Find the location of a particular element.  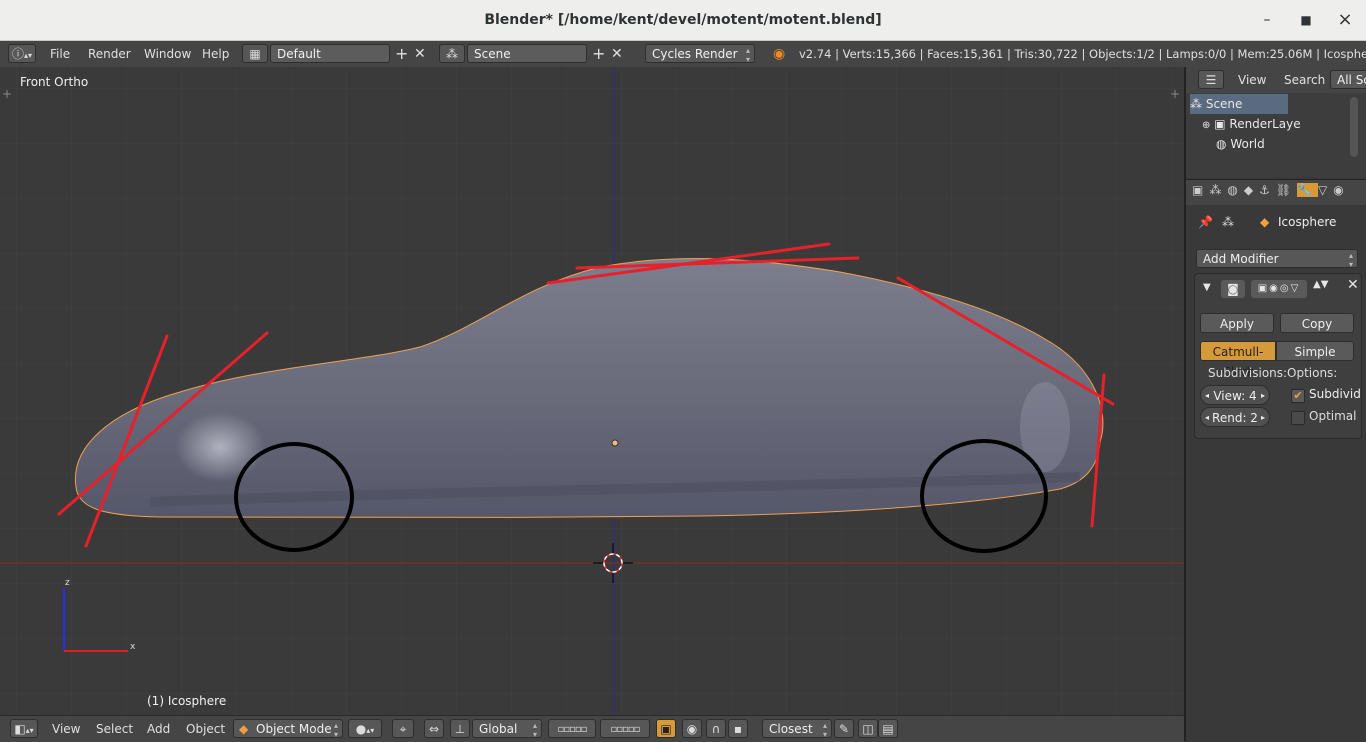

editor-type-outliner-icon: ☰ is located at coordinates (1211, 79).